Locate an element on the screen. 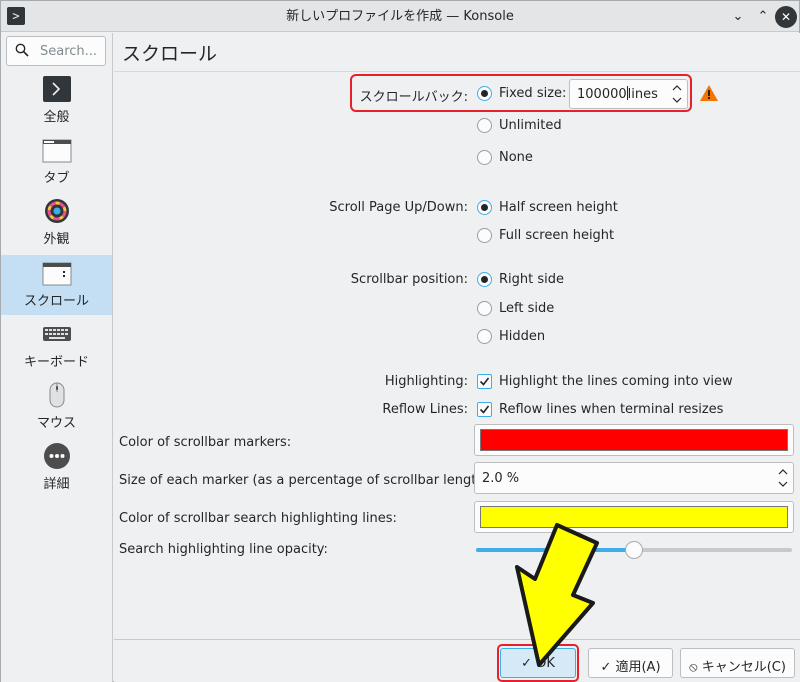 The width and height of the screenshot is (800, 682). sidebar-item-label: スクロール is located at coordinates (56, 301).